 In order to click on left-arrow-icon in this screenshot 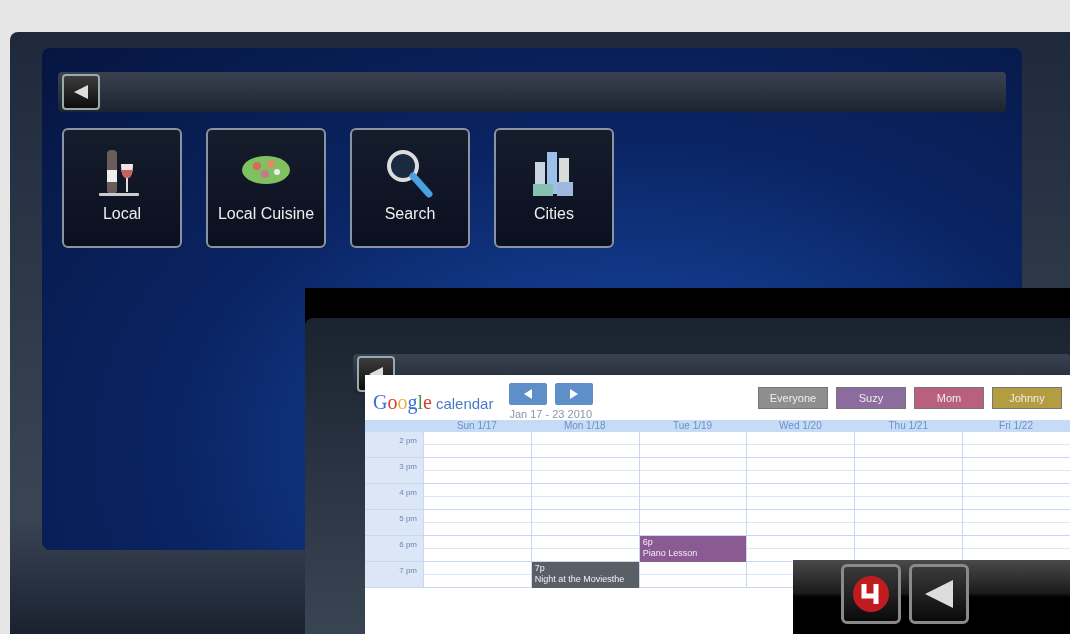, I will do `click(528, 394)`.